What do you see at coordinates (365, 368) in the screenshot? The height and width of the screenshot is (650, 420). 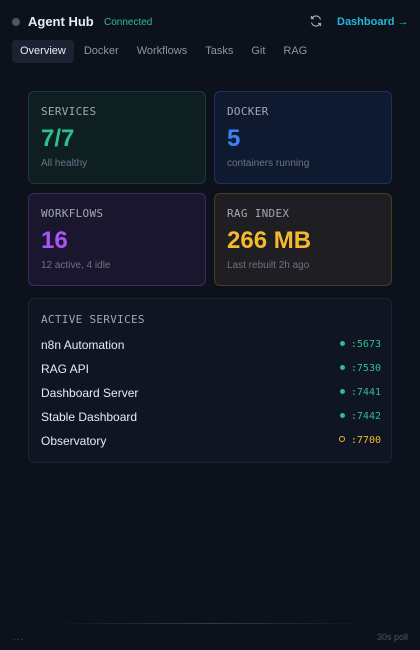 I see `service-port-value: :7530` at bounding box center [365, 368].